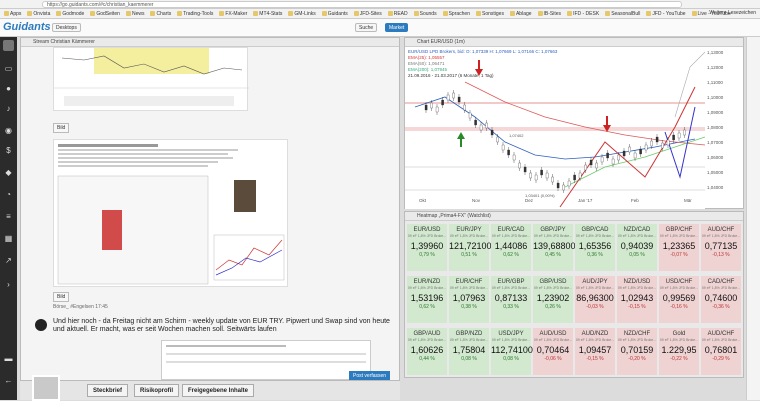 This screenshot has width=760, height=401. Describe the element at coordinates (595, 230) in the screenshot. I see `cell-symbol: GBP/CAD` at that location.